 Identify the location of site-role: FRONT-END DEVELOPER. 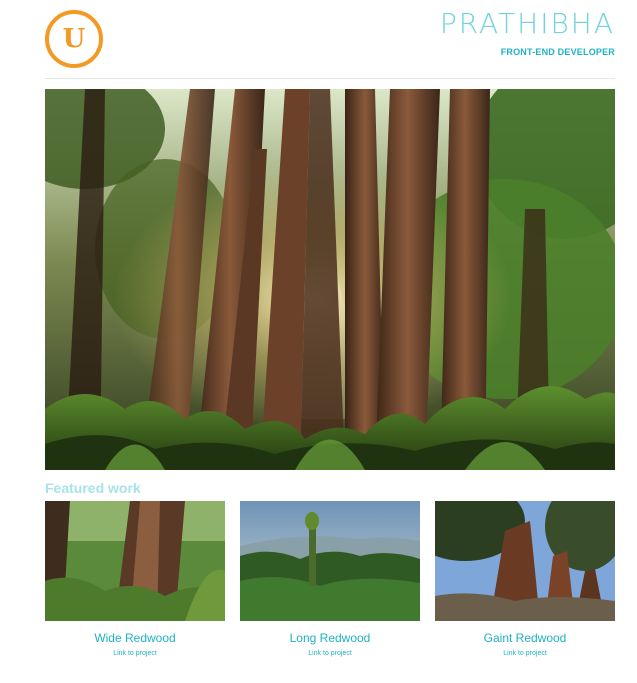
(557, 52).